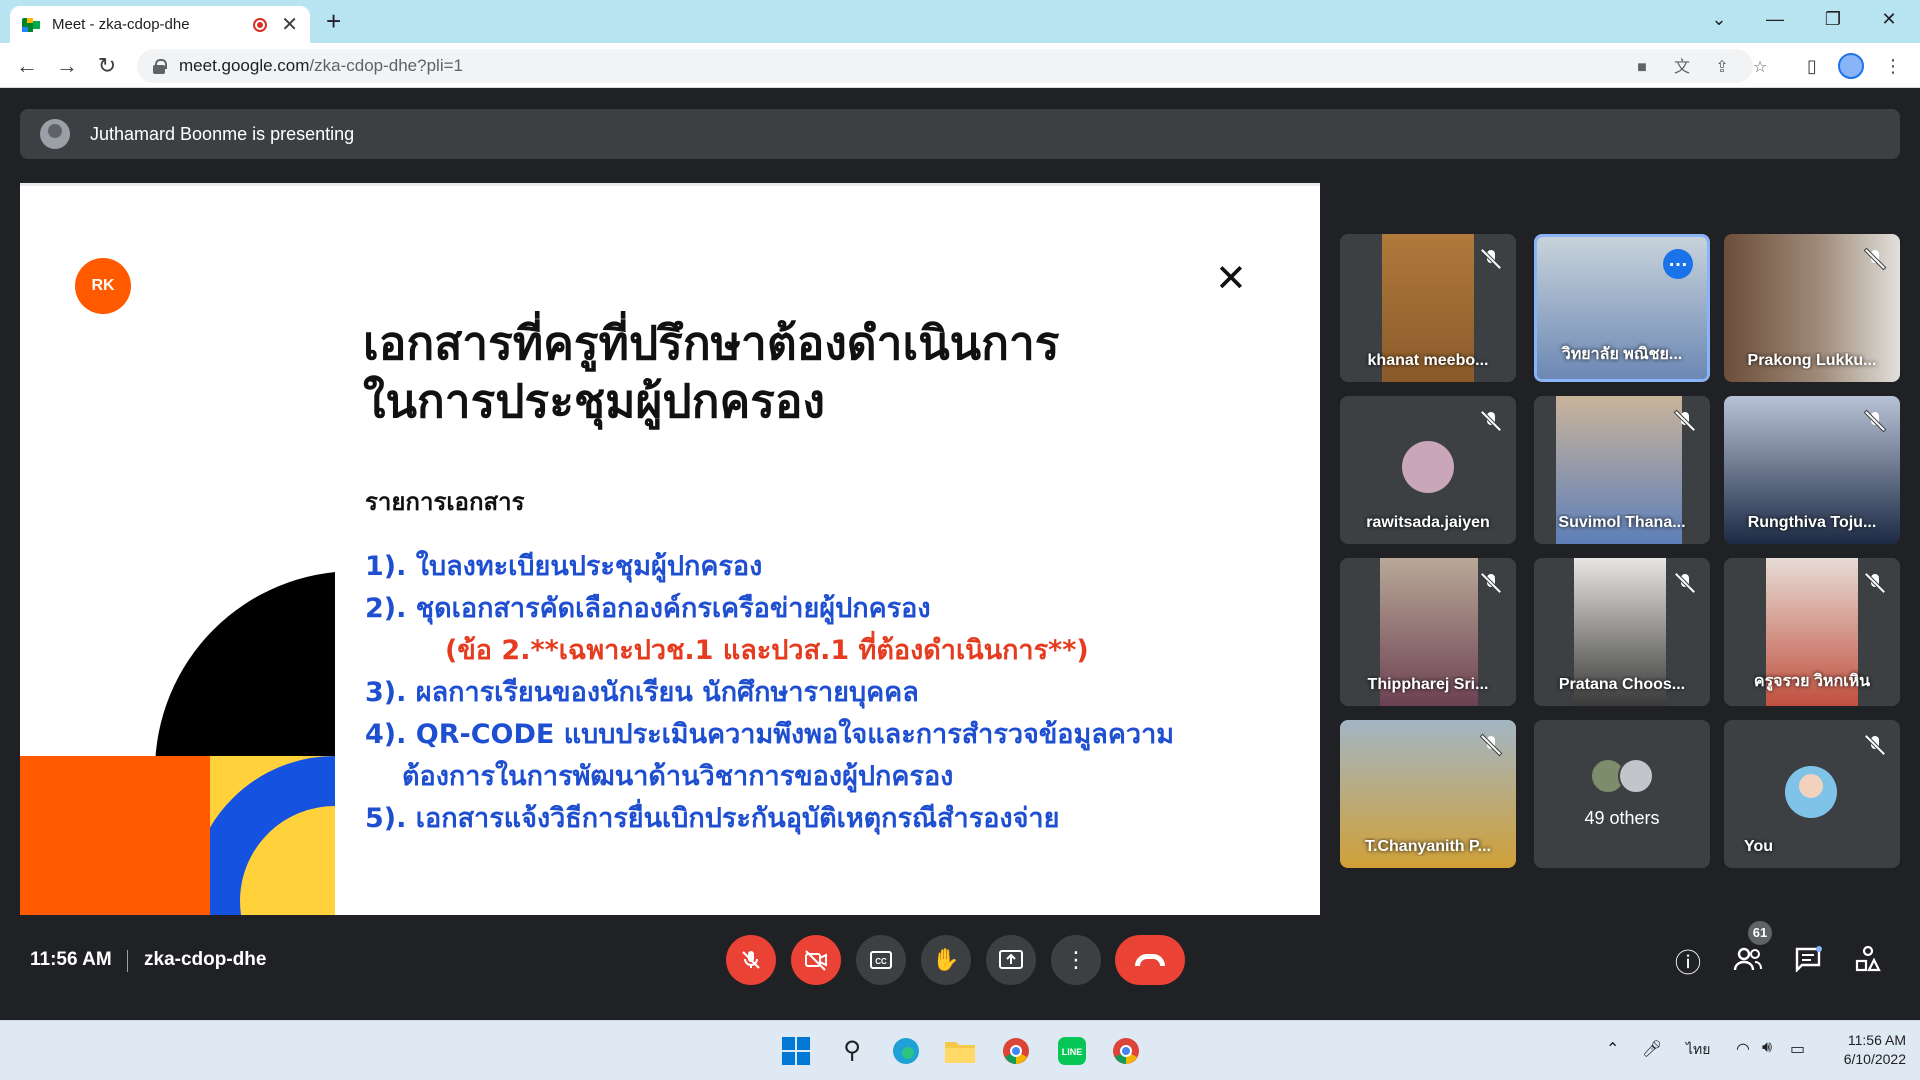 This screenshot has height=1080, width=1920. Describe the element at coordinates (1812, 794) in the screenshot. I see `self-tile: You` at that location.